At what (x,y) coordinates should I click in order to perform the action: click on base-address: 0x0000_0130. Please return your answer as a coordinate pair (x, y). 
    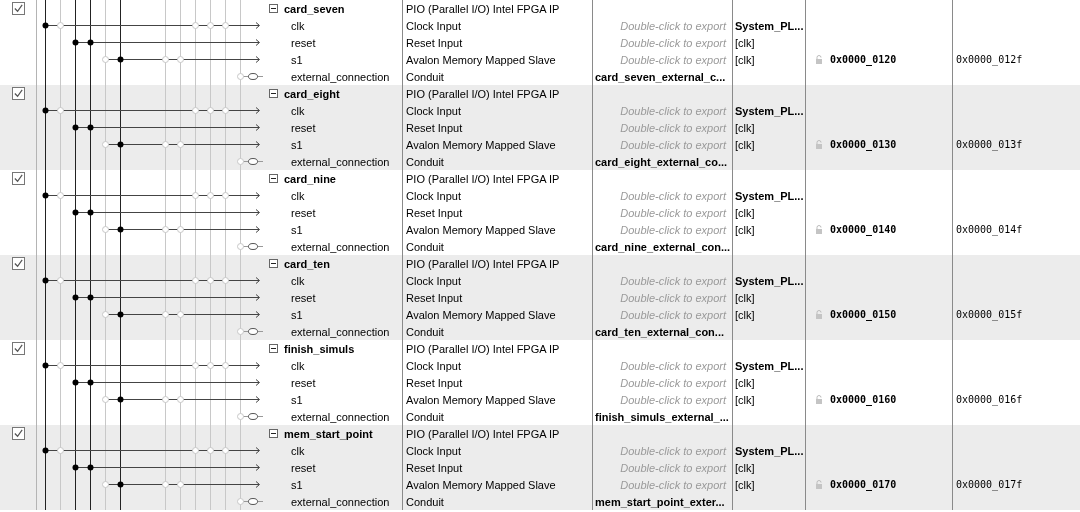
    Looking at the image, I should click on (863, 144).